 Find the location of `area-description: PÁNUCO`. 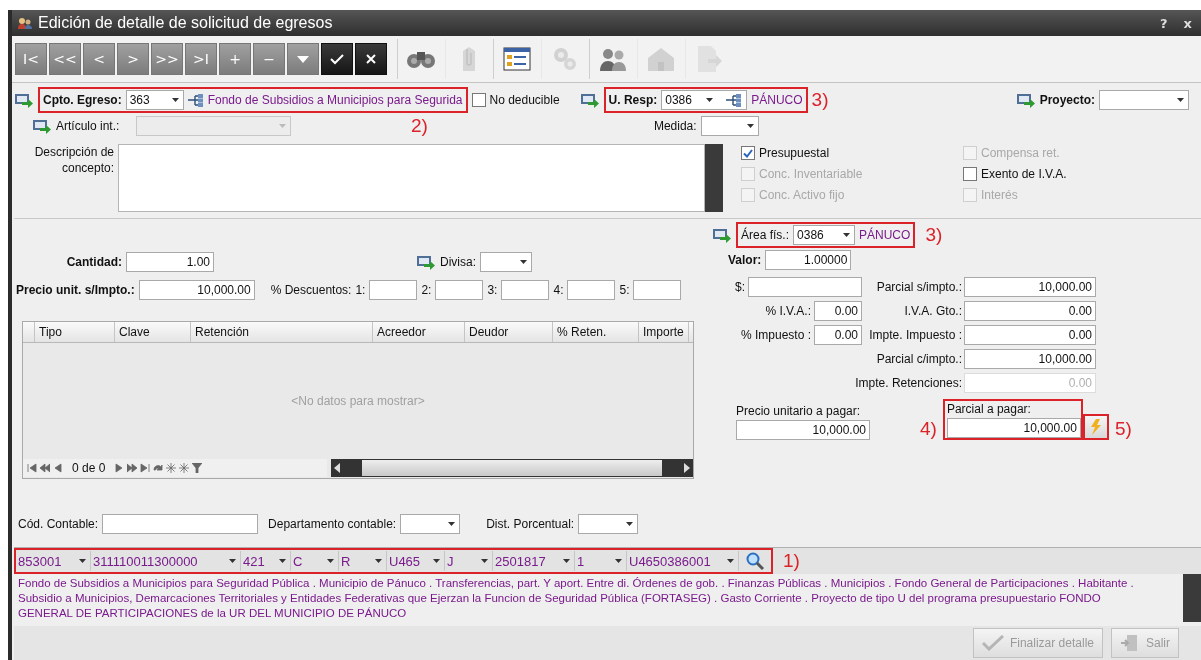

area-description: PÁNUCO is located at coordinates (885, 235).